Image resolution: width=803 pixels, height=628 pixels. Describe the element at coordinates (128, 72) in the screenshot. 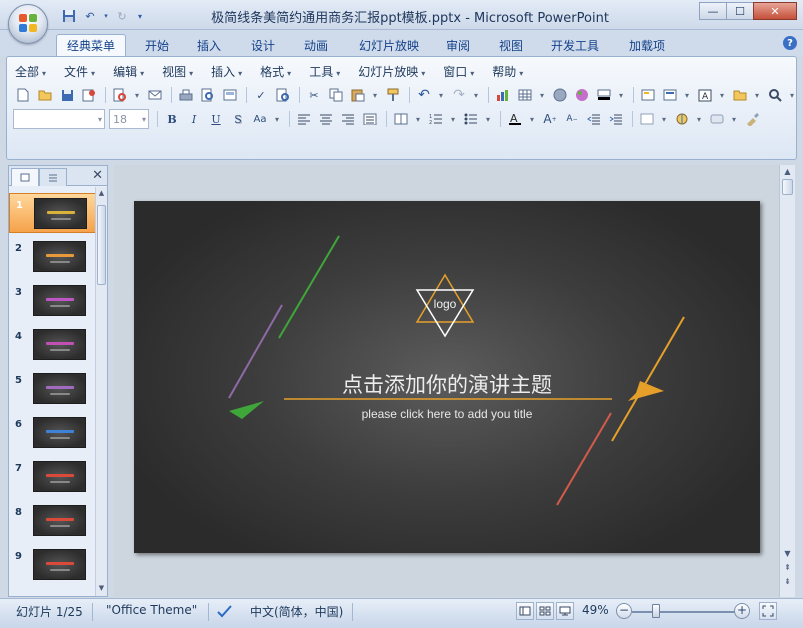

I see `menu-edit: 编辑 ▾` at that location.